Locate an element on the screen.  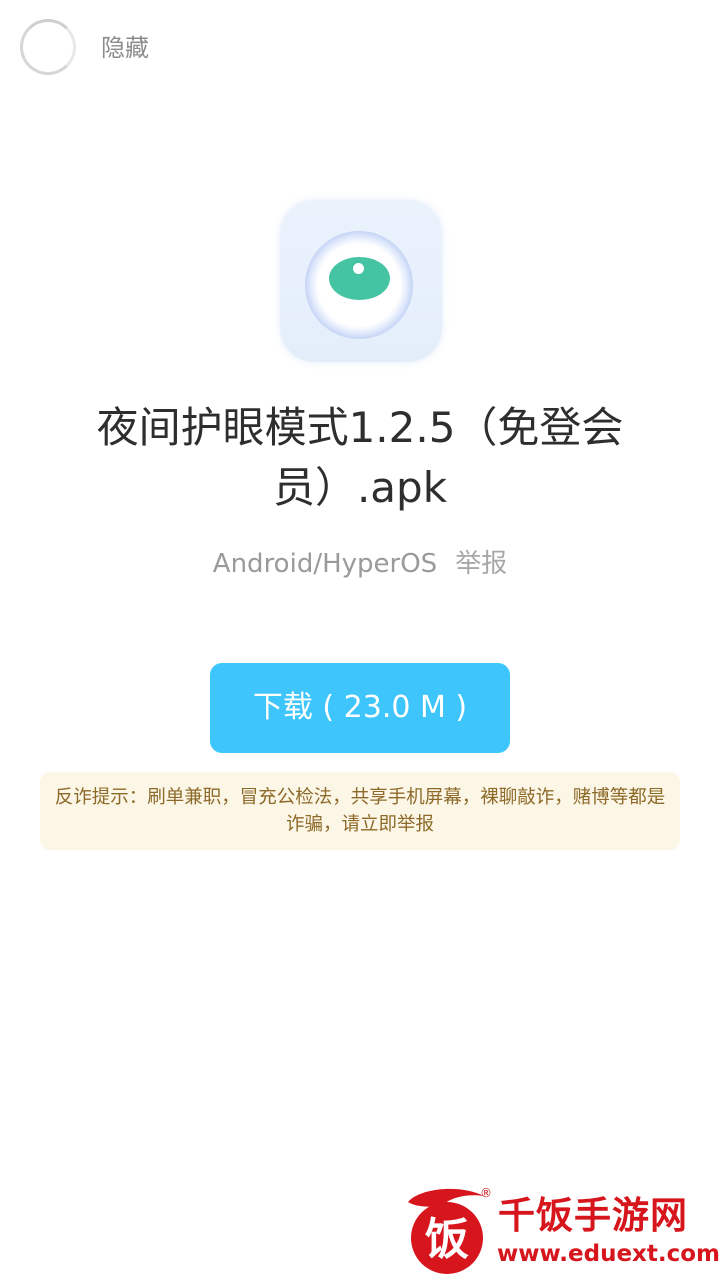
site-watermark-logo: 饭 ® 千饭手游网 www.eduext.com is located at coordinates (560, 1228).